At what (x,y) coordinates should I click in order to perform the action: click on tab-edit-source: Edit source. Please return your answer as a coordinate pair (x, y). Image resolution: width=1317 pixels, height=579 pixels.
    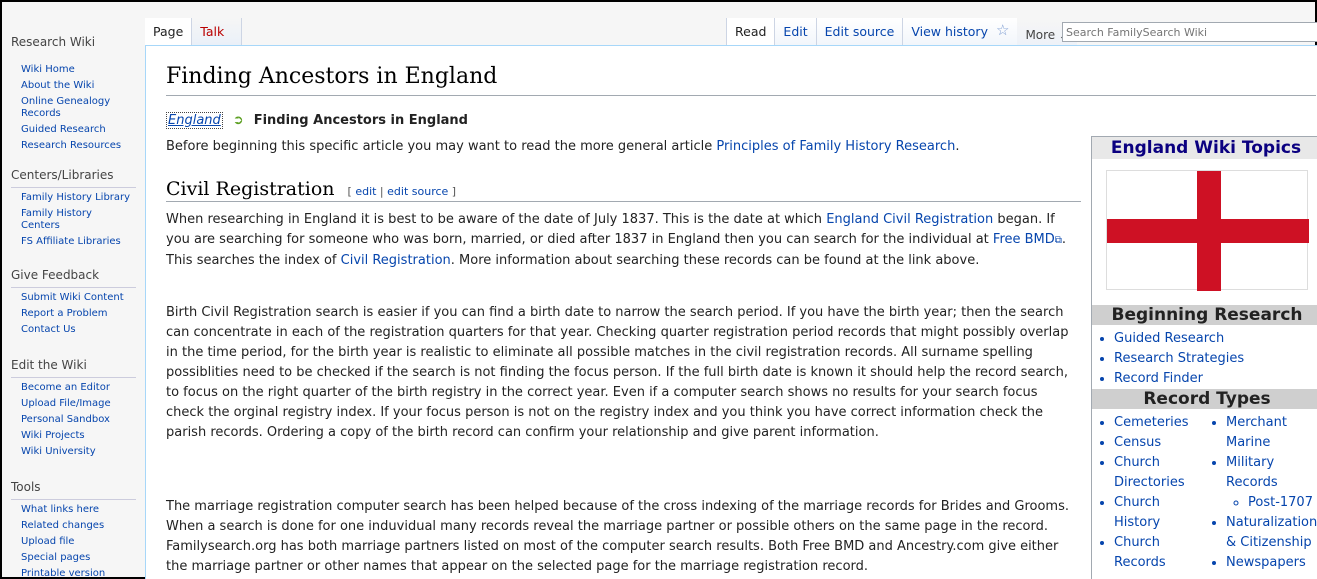
    Looking at the image, I should click on (860, 31).